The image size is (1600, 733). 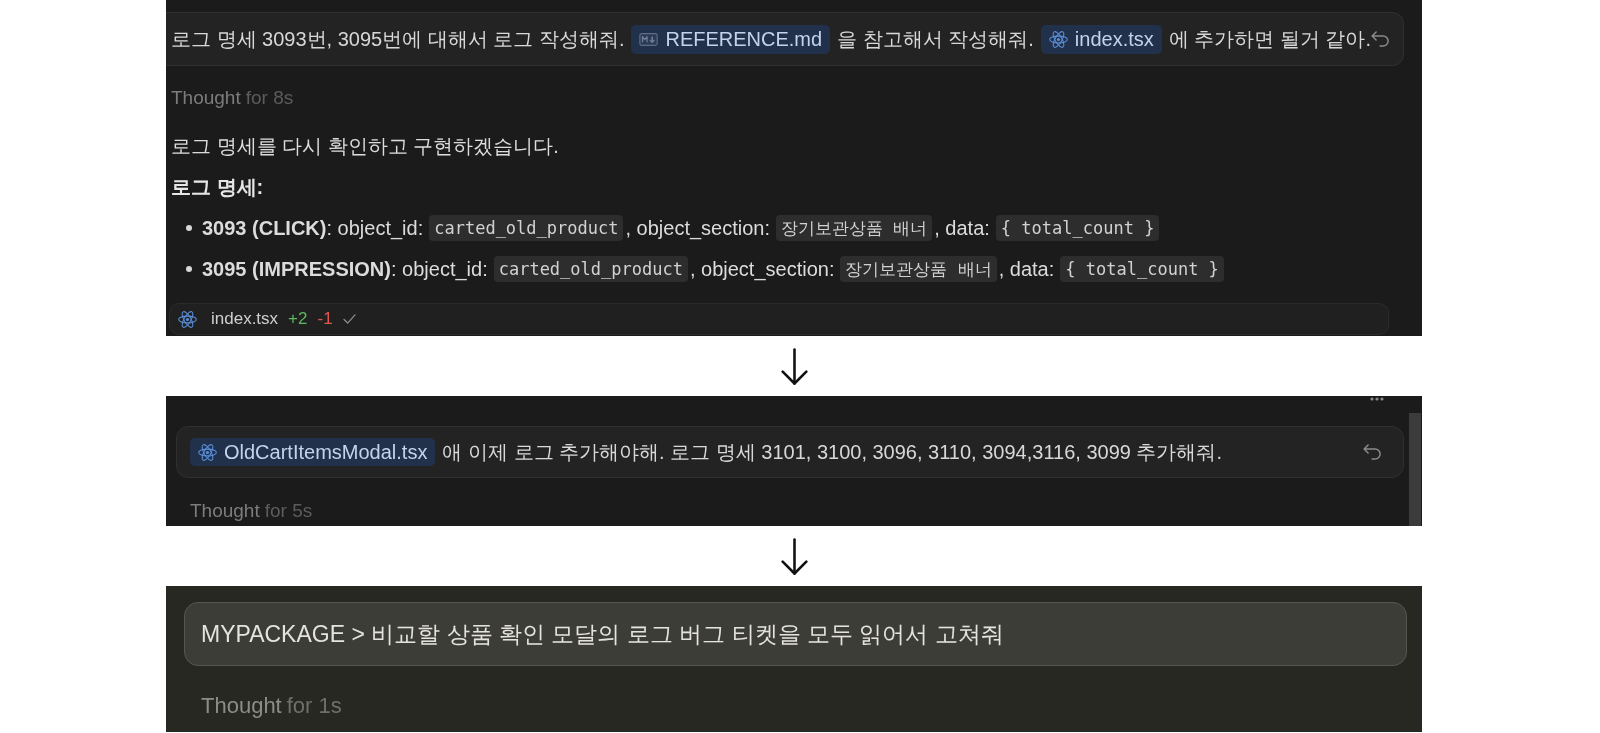 I want to click on message-text: 에 추가하면 될거 같아., so click(x=1269, y=38).